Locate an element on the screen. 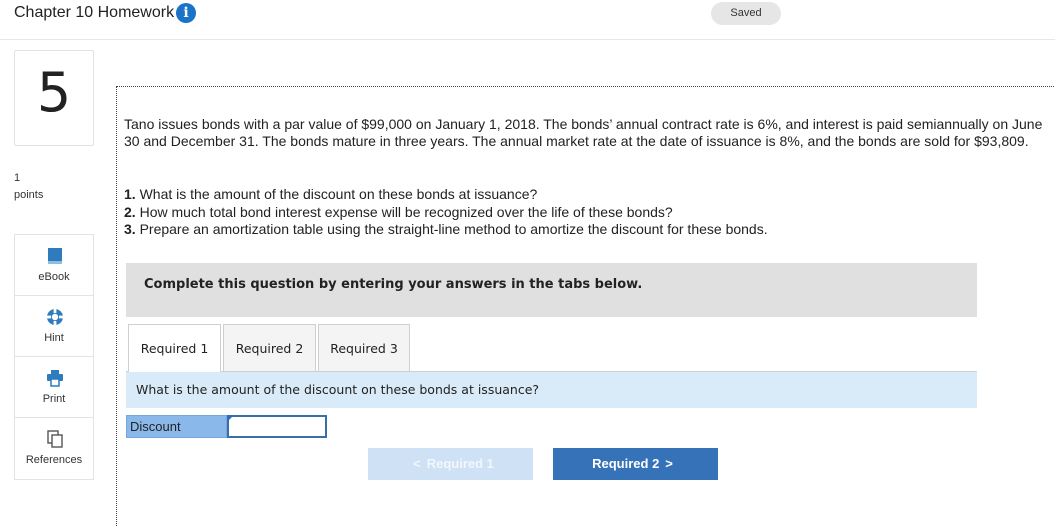 The image size is (1055, 526). print-tool: Print is located at coordinates (54, 387).